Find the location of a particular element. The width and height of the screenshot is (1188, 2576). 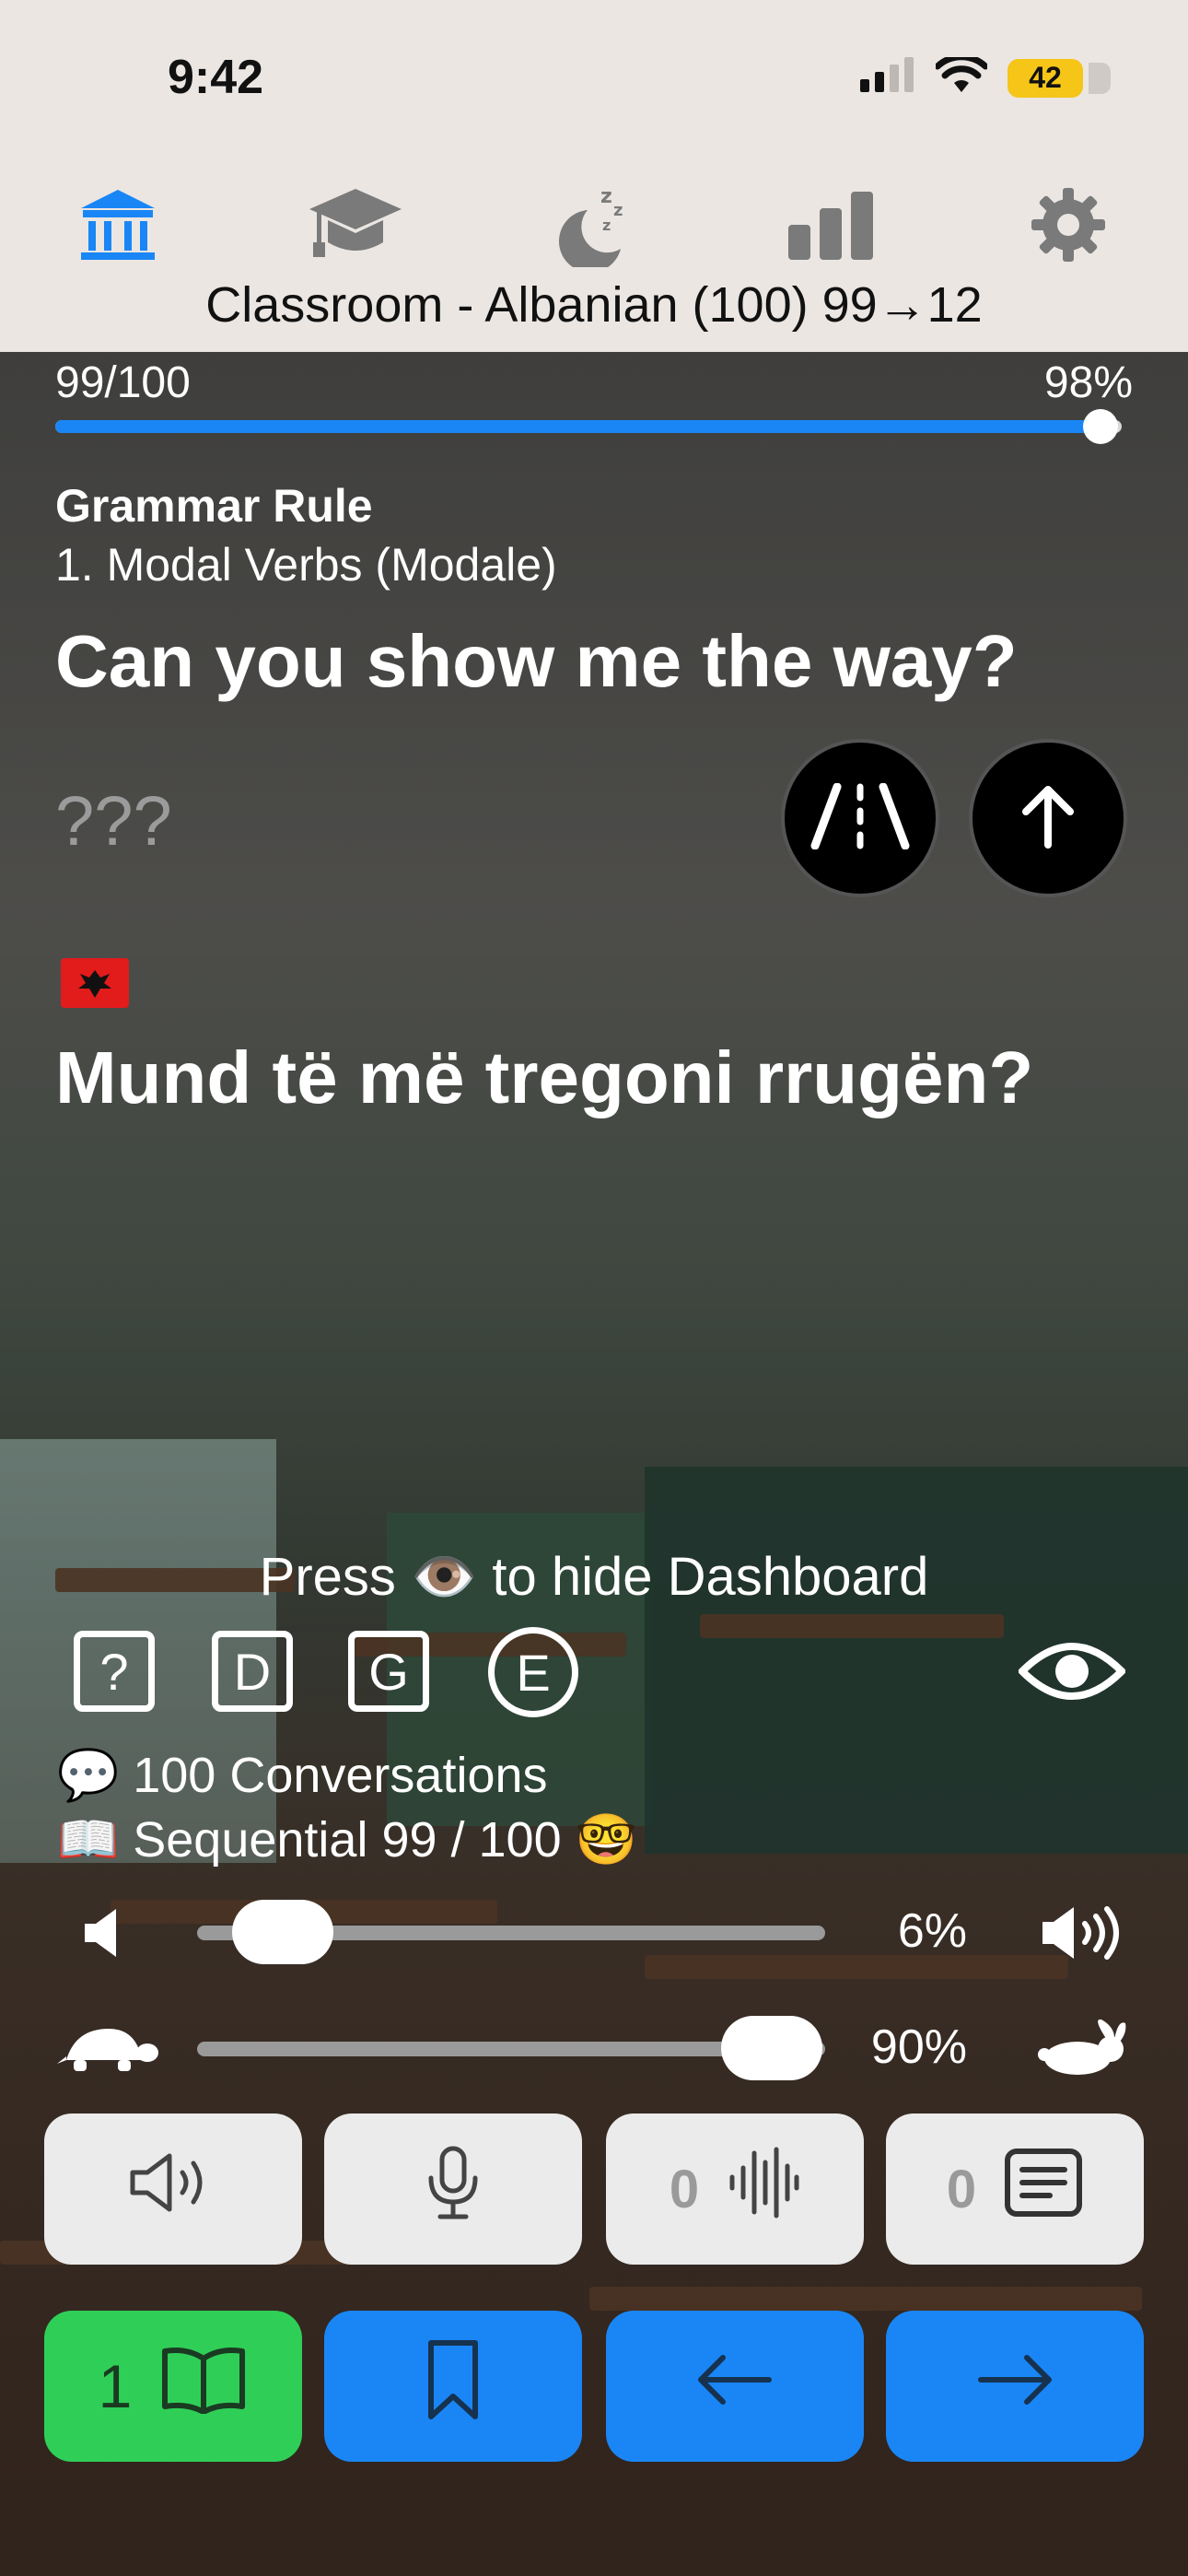

tab-stats is located at coordinates (830, 227).